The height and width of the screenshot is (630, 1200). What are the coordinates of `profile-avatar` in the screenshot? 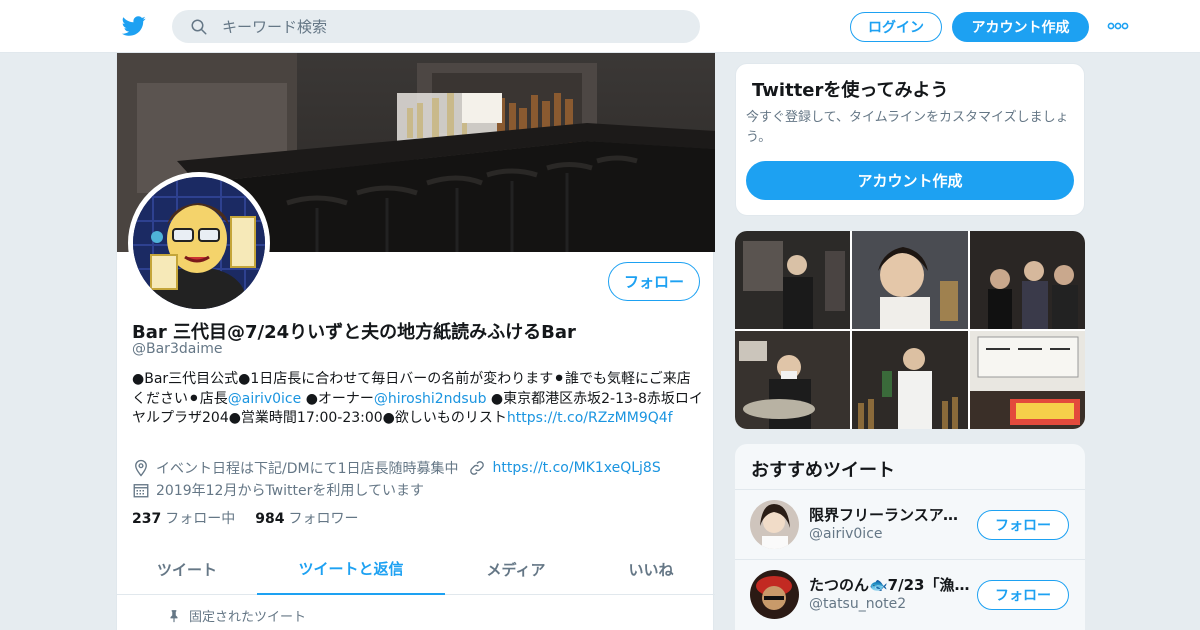 It's located at (199, 243).